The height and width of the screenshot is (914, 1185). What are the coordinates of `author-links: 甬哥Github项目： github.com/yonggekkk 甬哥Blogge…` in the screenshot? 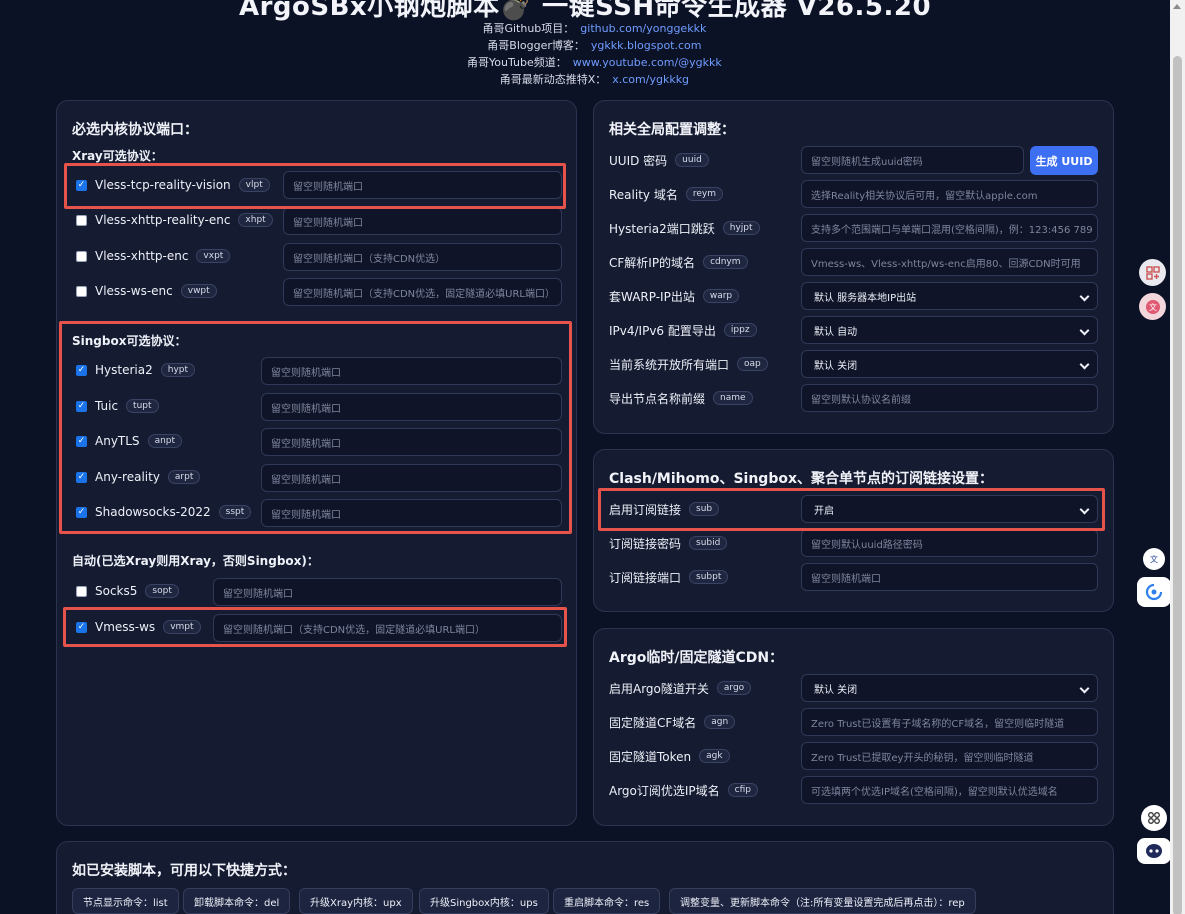 It's located at (594, 54).